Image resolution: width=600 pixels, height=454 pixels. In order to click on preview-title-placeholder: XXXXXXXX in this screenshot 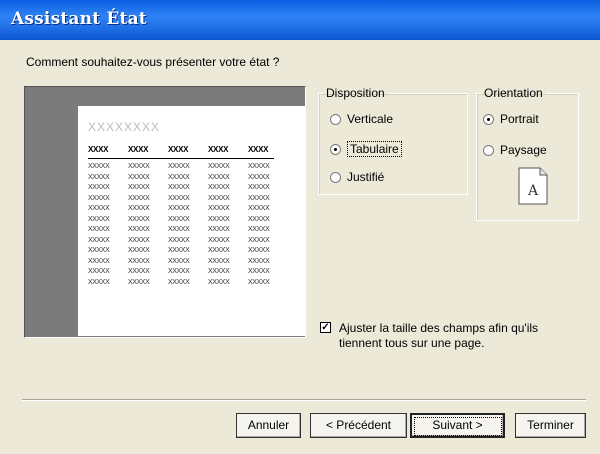, I will do `click(124, 127)`.